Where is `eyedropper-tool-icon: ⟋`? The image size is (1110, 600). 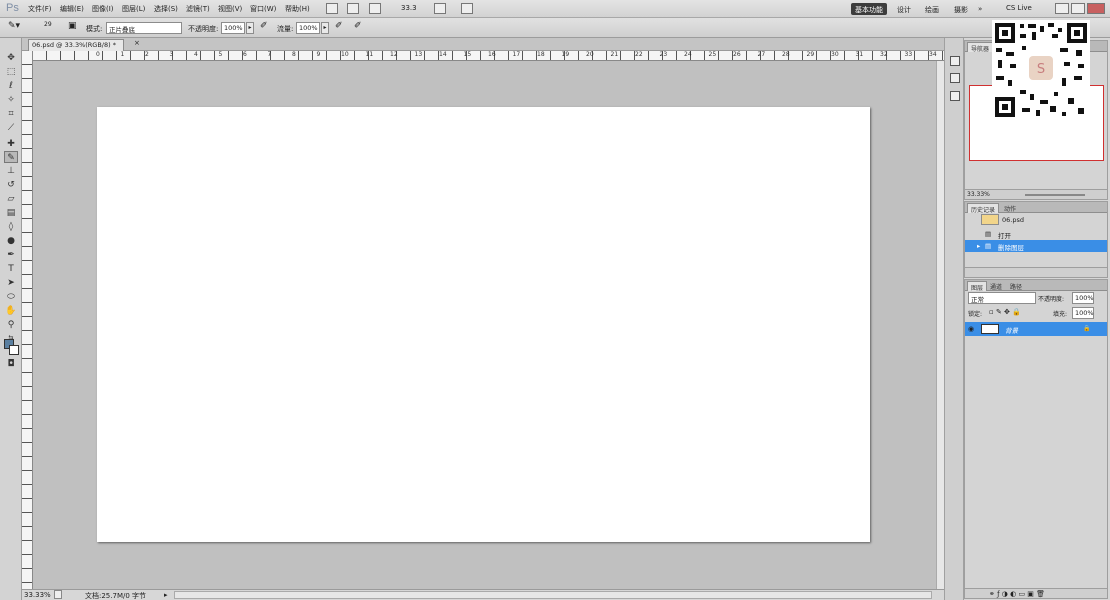 eyedropper-tool-icon: ⟋ is located at coordinates (11, 128).